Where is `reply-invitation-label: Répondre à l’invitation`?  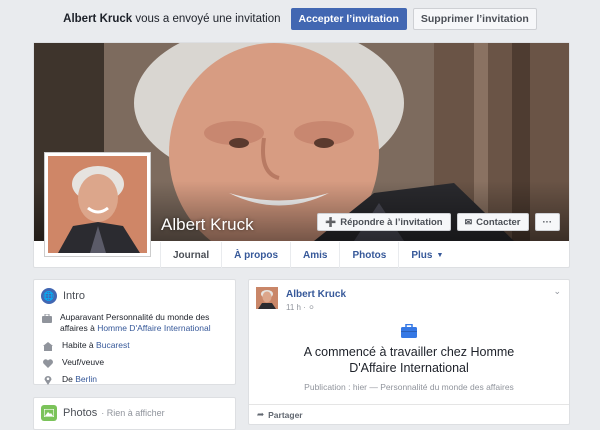 reply-invitation-label: Répondre à l’invitation is located at coordinates (391, 222).